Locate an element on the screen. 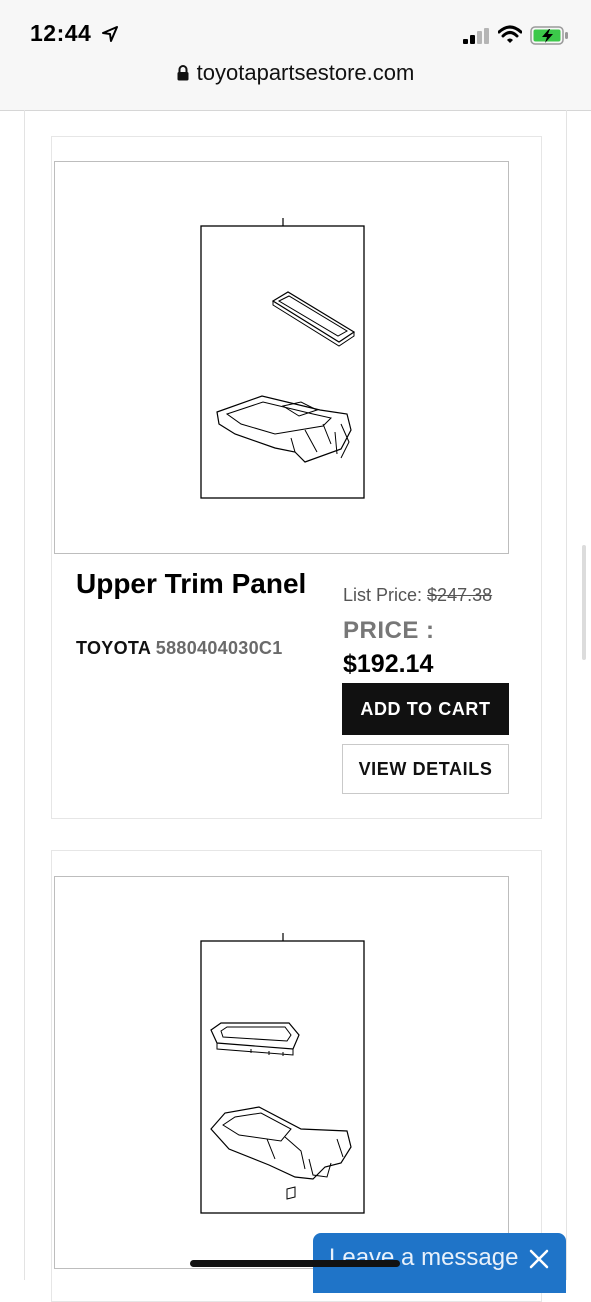 Image resolution: width=591 pixels, height=1302 pixels. url-text: toyotapartsestore.com is located at coordinates (305, 72).